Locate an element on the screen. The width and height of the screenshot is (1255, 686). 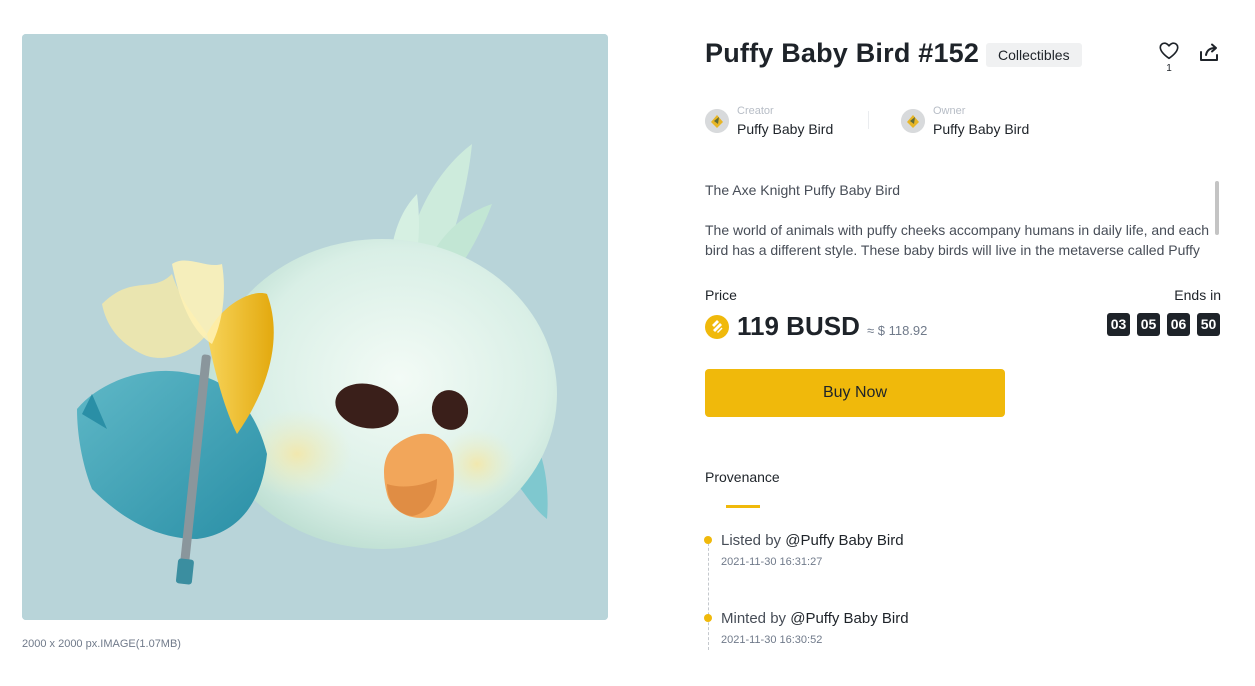
like-count: 1 is located at coordinates (1169, 68).